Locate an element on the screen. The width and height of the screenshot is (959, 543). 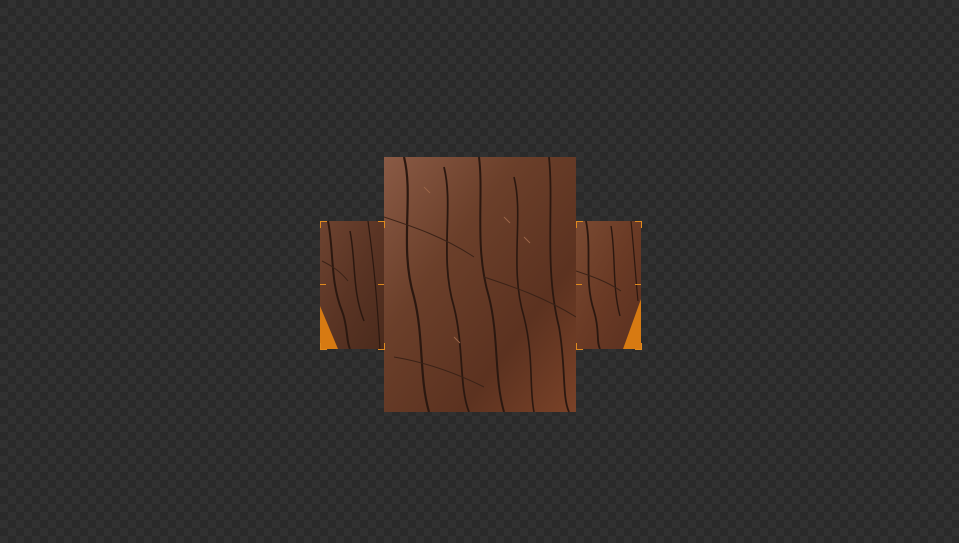
cubemap-face-right is located at coordinates (608, 285).